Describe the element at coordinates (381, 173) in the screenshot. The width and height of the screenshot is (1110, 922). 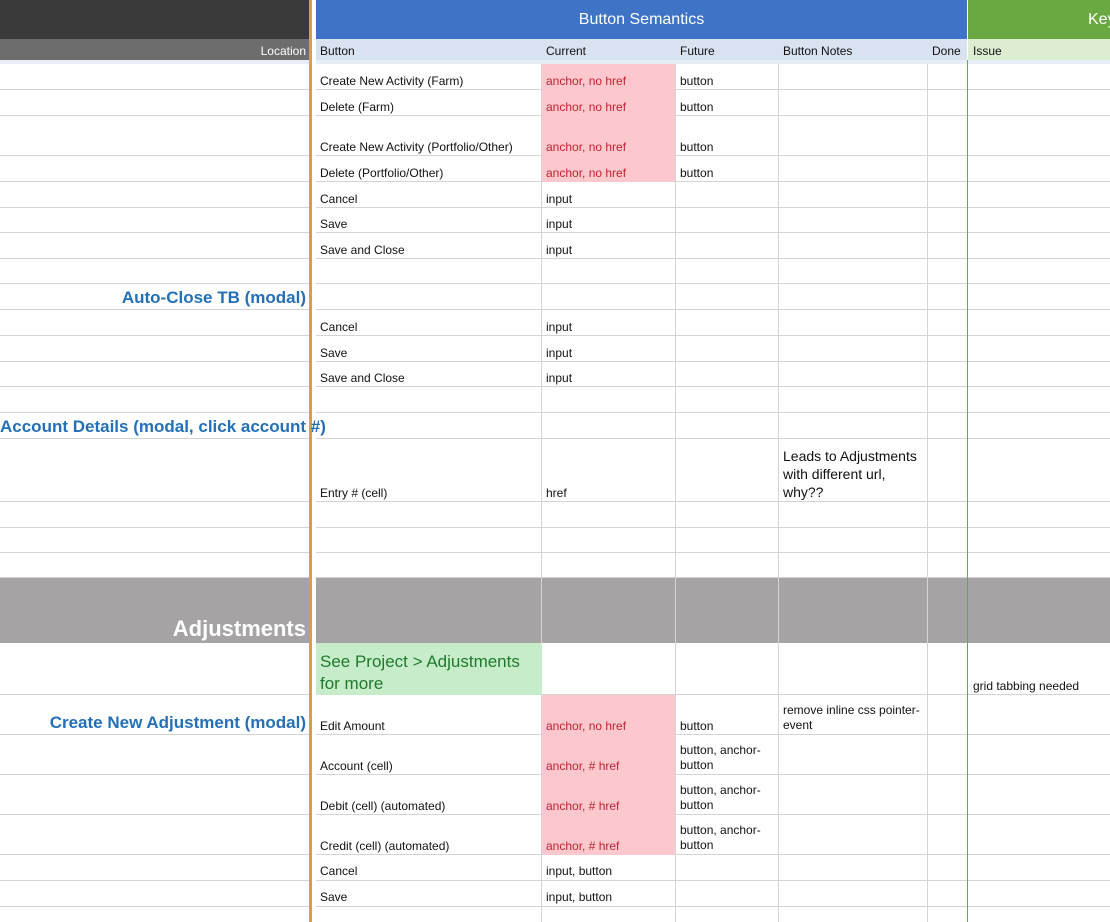
I see `button-cell: Delete (Portfolio/Other)` at that location.